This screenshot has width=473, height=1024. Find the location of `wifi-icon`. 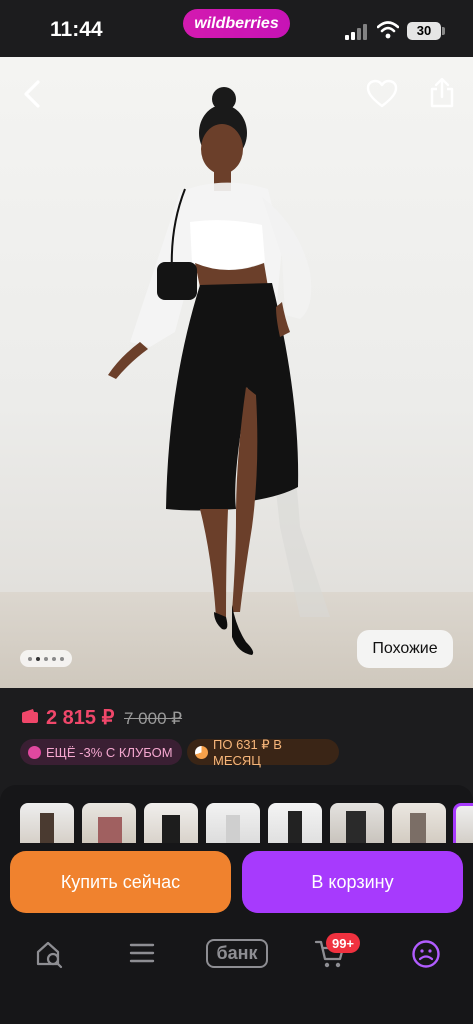

wifi-icon is located at coordinates (388, 30).